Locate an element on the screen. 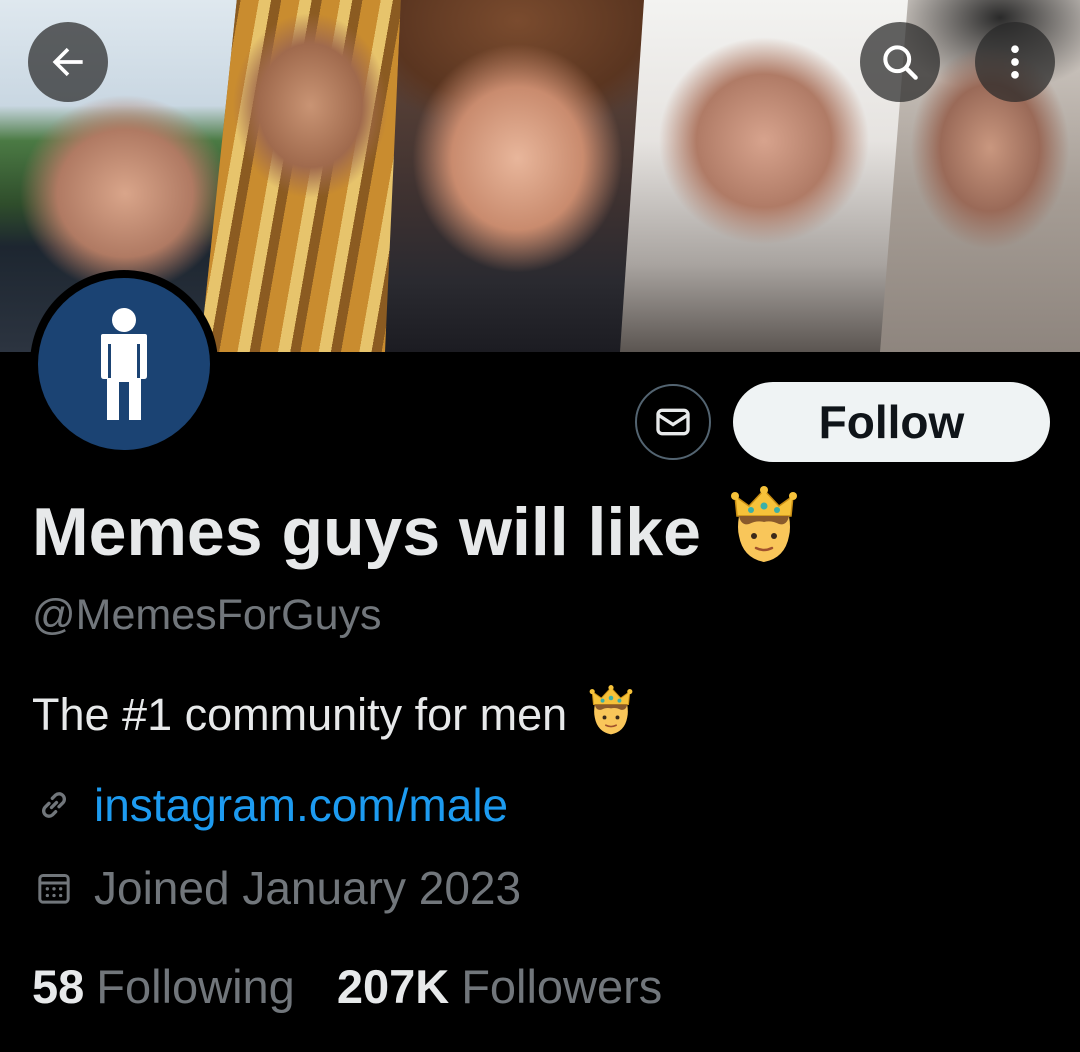 The width and height of the screenshot is (1080, 1052). link-icon is located at coordinates (54, 805).